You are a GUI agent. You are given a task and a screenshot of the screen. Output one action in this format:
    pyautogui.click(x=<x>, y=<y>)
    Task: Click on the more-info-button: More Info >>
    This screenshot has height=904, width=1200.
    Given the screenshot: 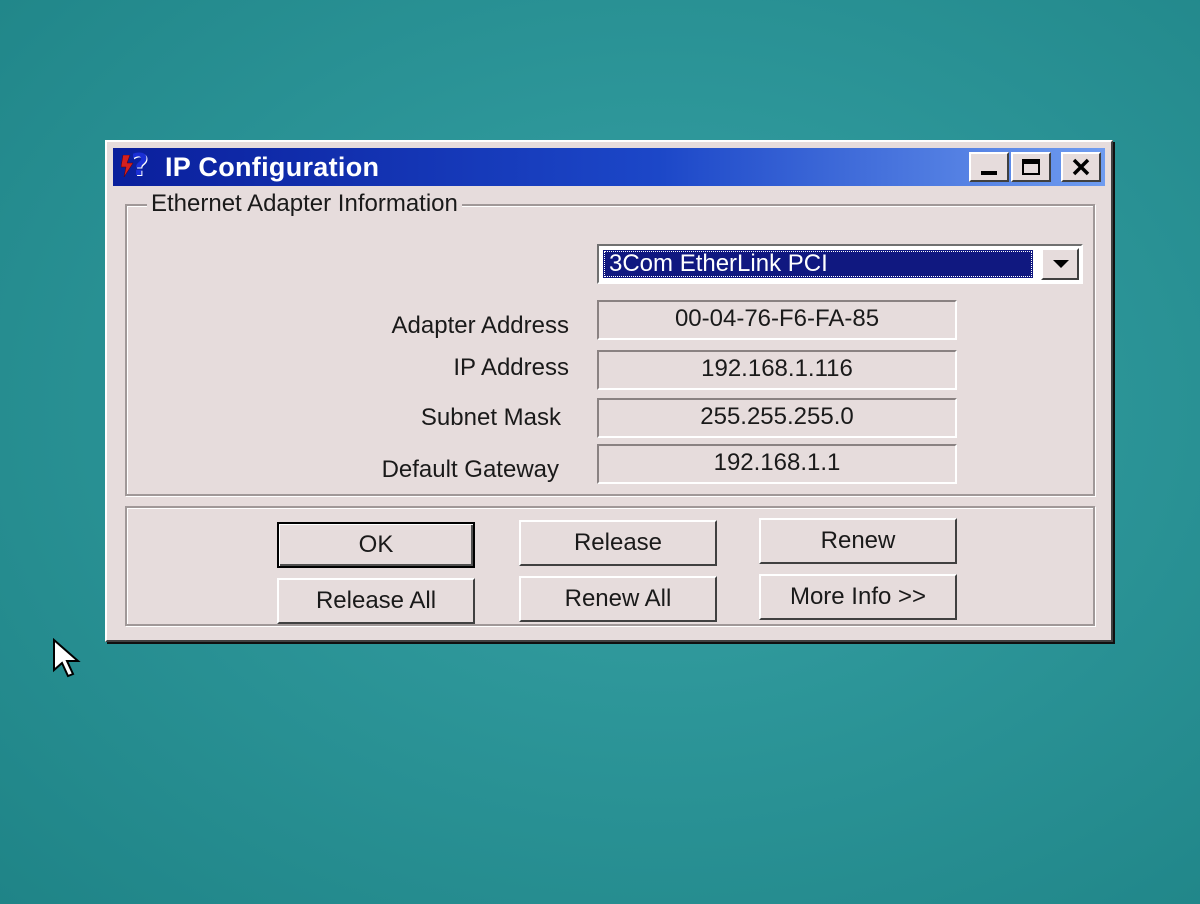 What is the action you would take?
    pyautogui.click(x=858, y=597)
    